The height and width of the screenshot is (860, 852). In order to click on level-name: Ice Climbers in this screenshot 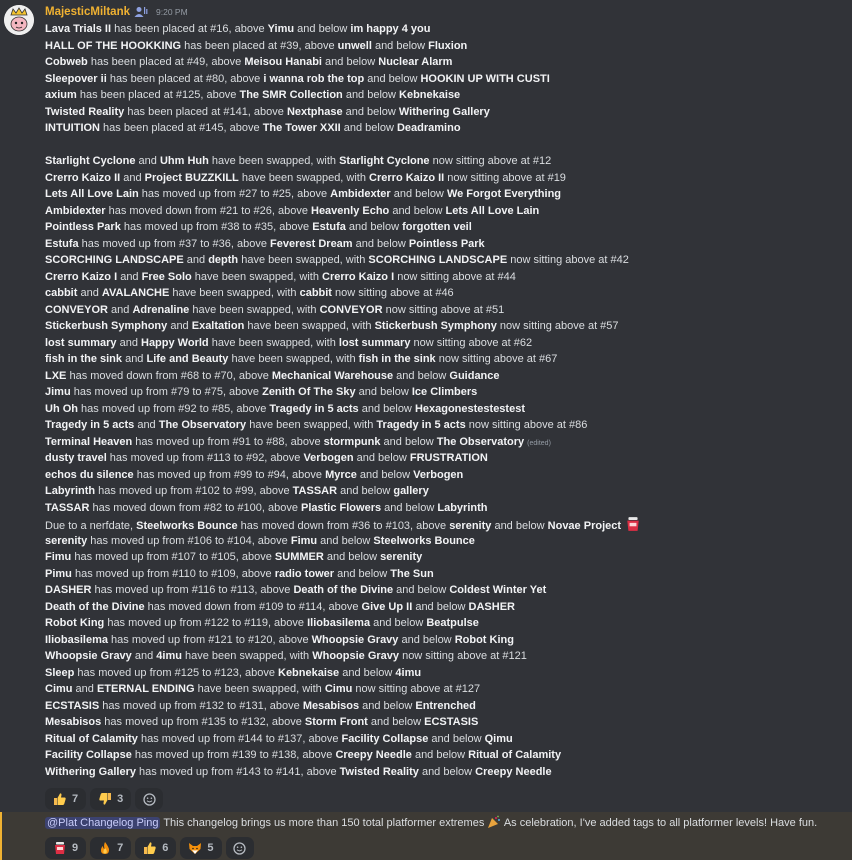, I will do `click(444, 392)`.